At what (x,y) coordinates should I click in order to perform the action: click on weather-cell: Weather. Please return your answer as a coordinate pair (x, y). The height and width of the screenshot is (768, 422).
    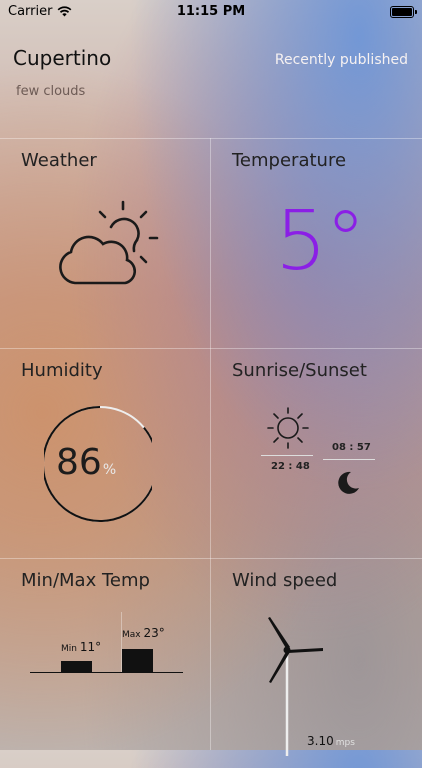
    Looking at the image, I should click on (105, 243).